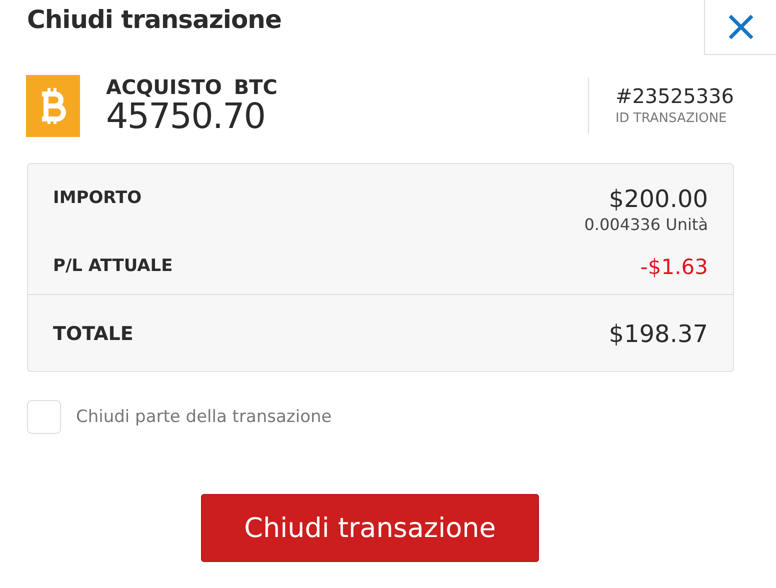 The width and height of the screenshot is (776, 588). What do you see at coordinates (113, 266) in the screenshot?
I see `summary-label: P/L ATTUALE` at bounding box center [113, 266].